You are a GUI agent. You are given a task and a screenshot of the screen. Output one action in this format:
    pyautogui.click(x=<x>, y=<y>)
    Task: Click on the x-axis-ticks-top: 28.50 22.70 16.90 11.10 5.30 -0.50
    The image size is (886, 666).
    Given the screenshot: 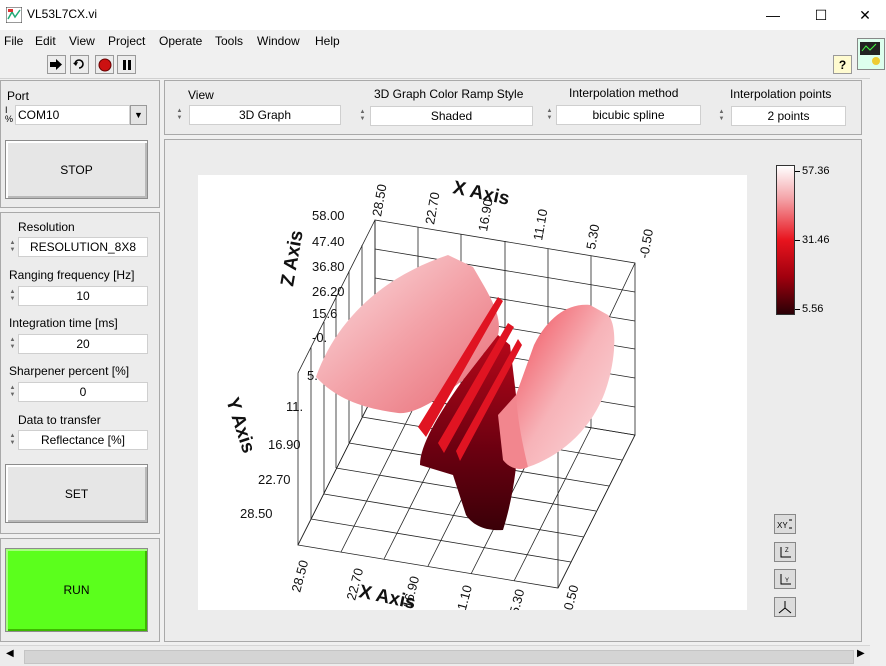 What is the action you would take?
    pyautogui.click(x=512, y=221)
    